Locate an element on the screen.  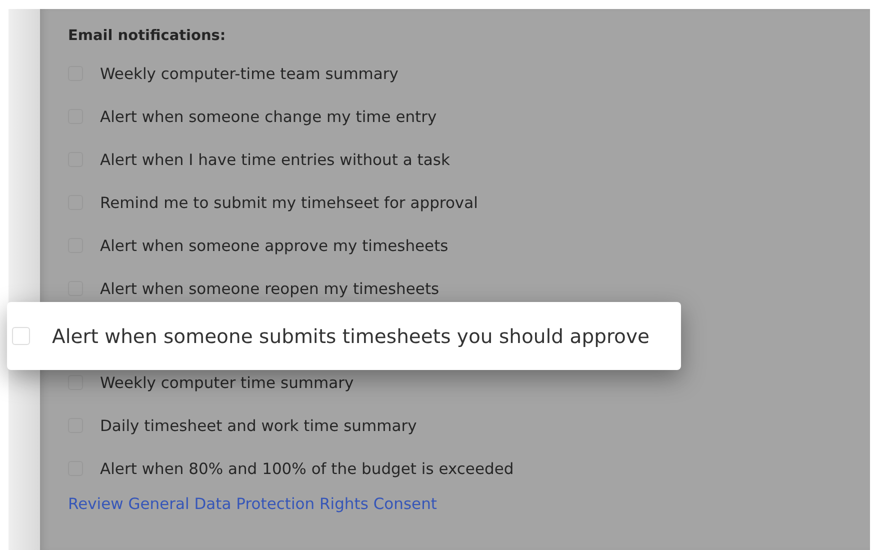
option-label: Daily timesheet and work time summary is located at coordinates (258, 425).